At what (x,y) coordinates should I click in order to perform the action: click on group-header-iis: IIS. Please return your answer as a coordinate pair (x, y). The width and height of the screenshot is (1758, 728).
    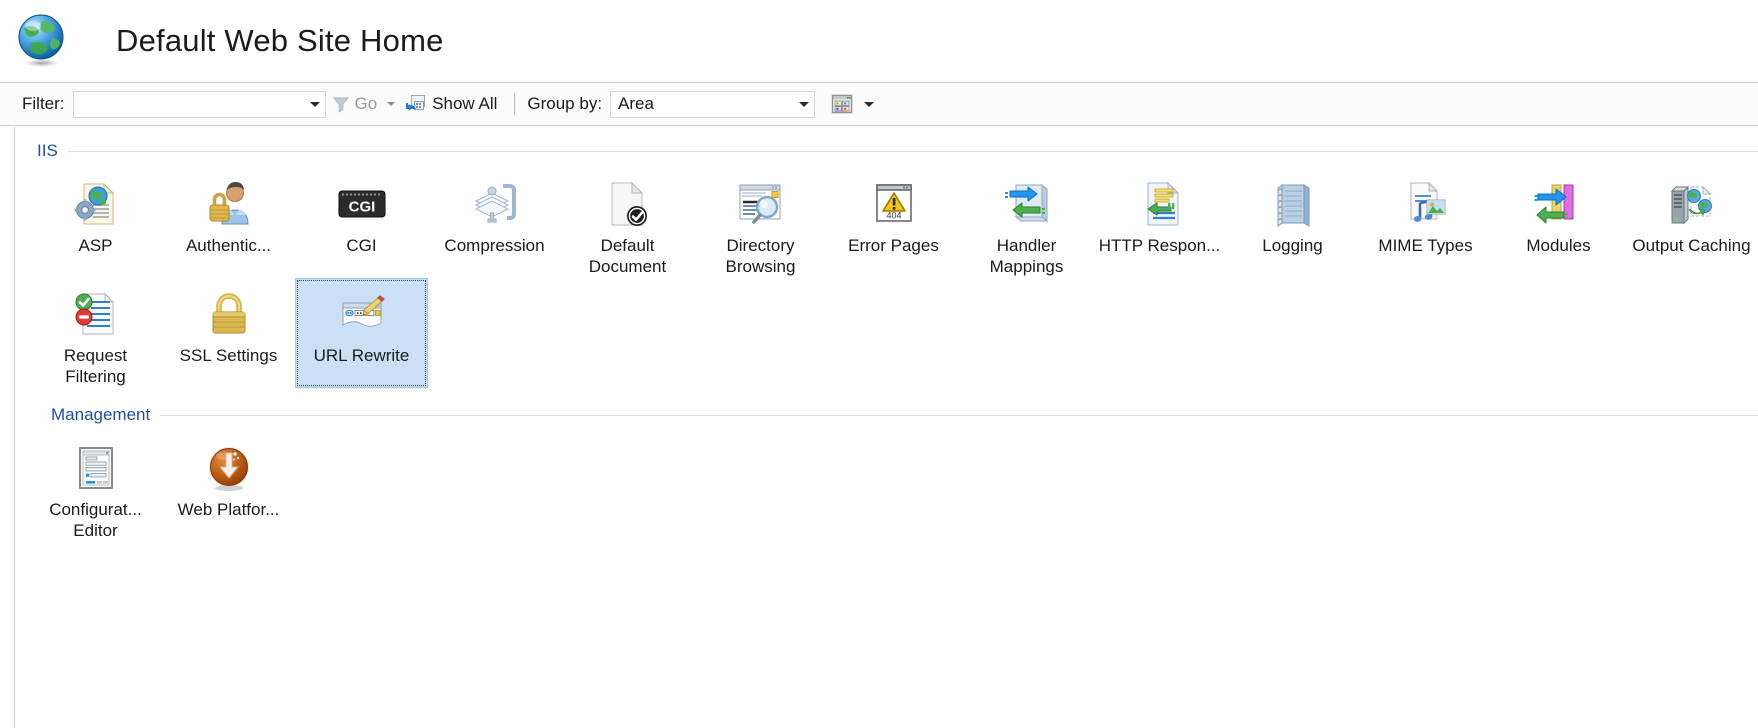
    Looking at the image, I should click on (886, 151).